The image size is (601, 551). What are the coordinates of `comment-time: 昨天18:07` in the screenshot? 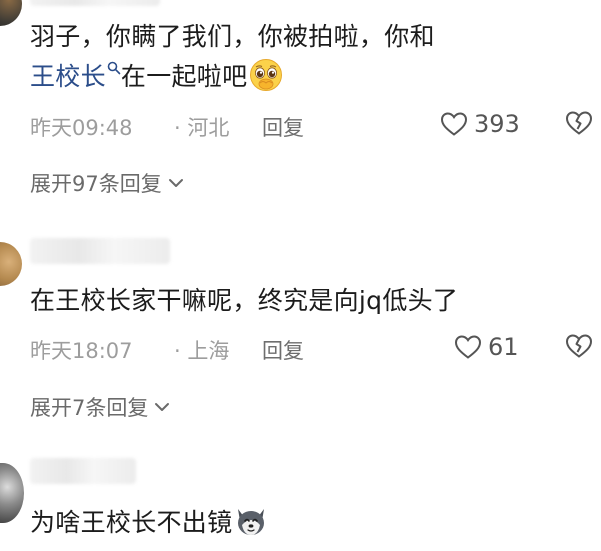 It's located at (81, 351).